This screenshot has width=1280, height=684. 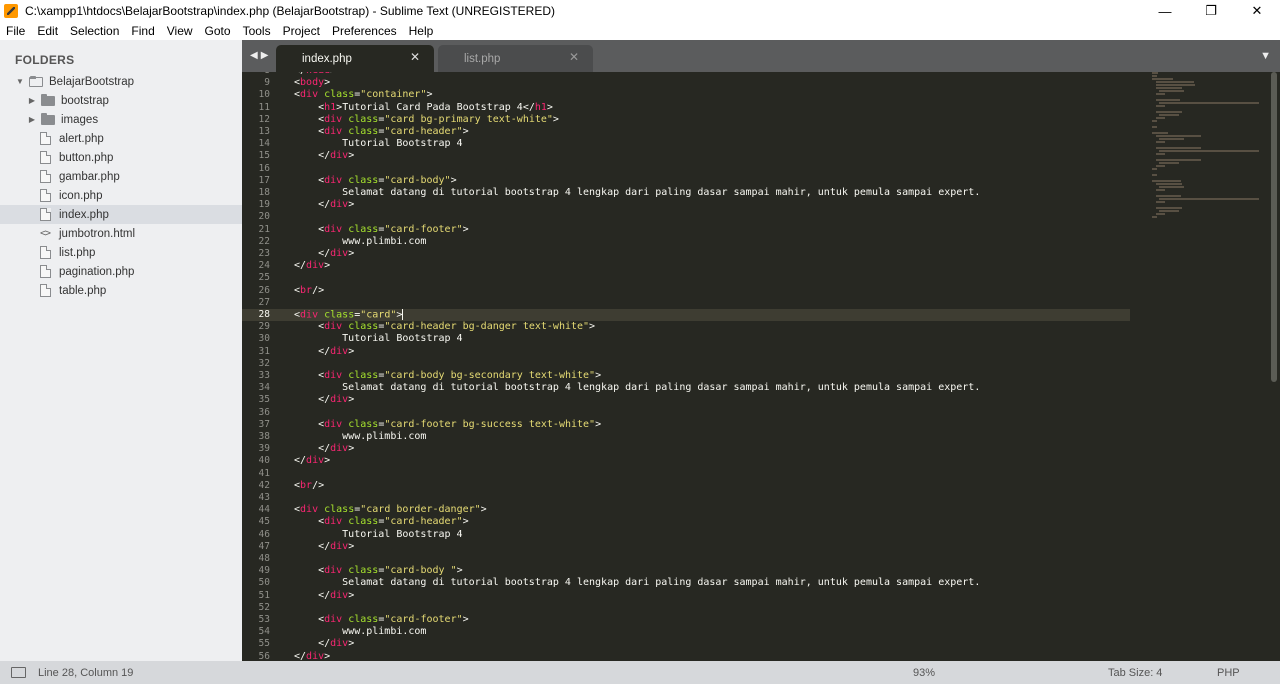 I want to click on sidebar-item-alert-php: alert.php, so click(x=121, y=138).